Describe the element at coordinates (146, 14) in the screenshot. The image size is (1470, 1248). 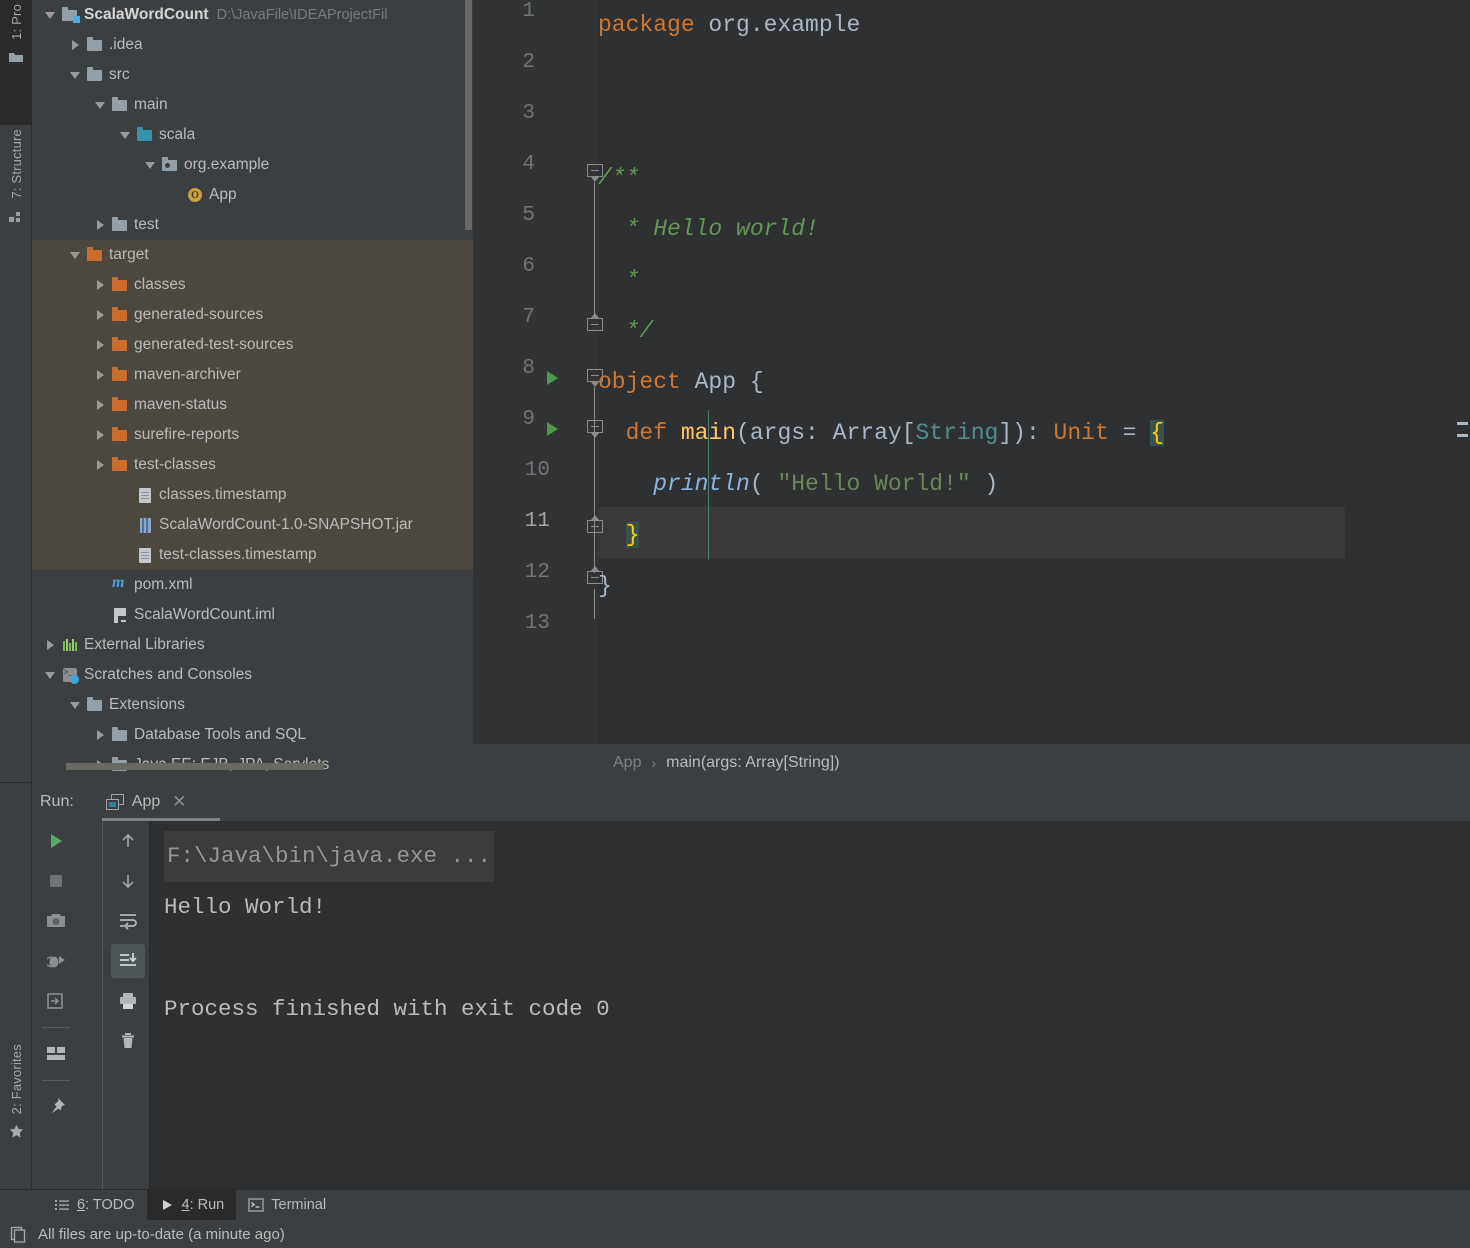
I see `tree-row-label: ScalaWordCount` at that location.